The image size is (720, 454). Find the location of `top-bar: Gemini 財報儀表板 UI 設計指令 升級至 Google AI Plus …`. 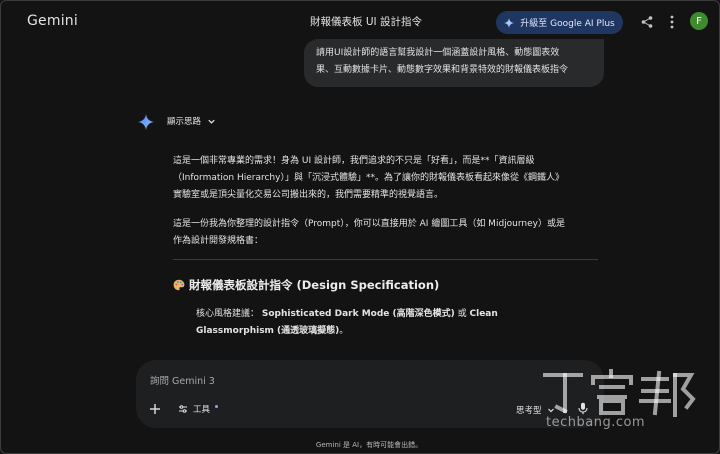

top-bar: Gemini 財報儀表板 UI 設計指令 升級至 Google AI Plus … is located at coordinates (360, 22).